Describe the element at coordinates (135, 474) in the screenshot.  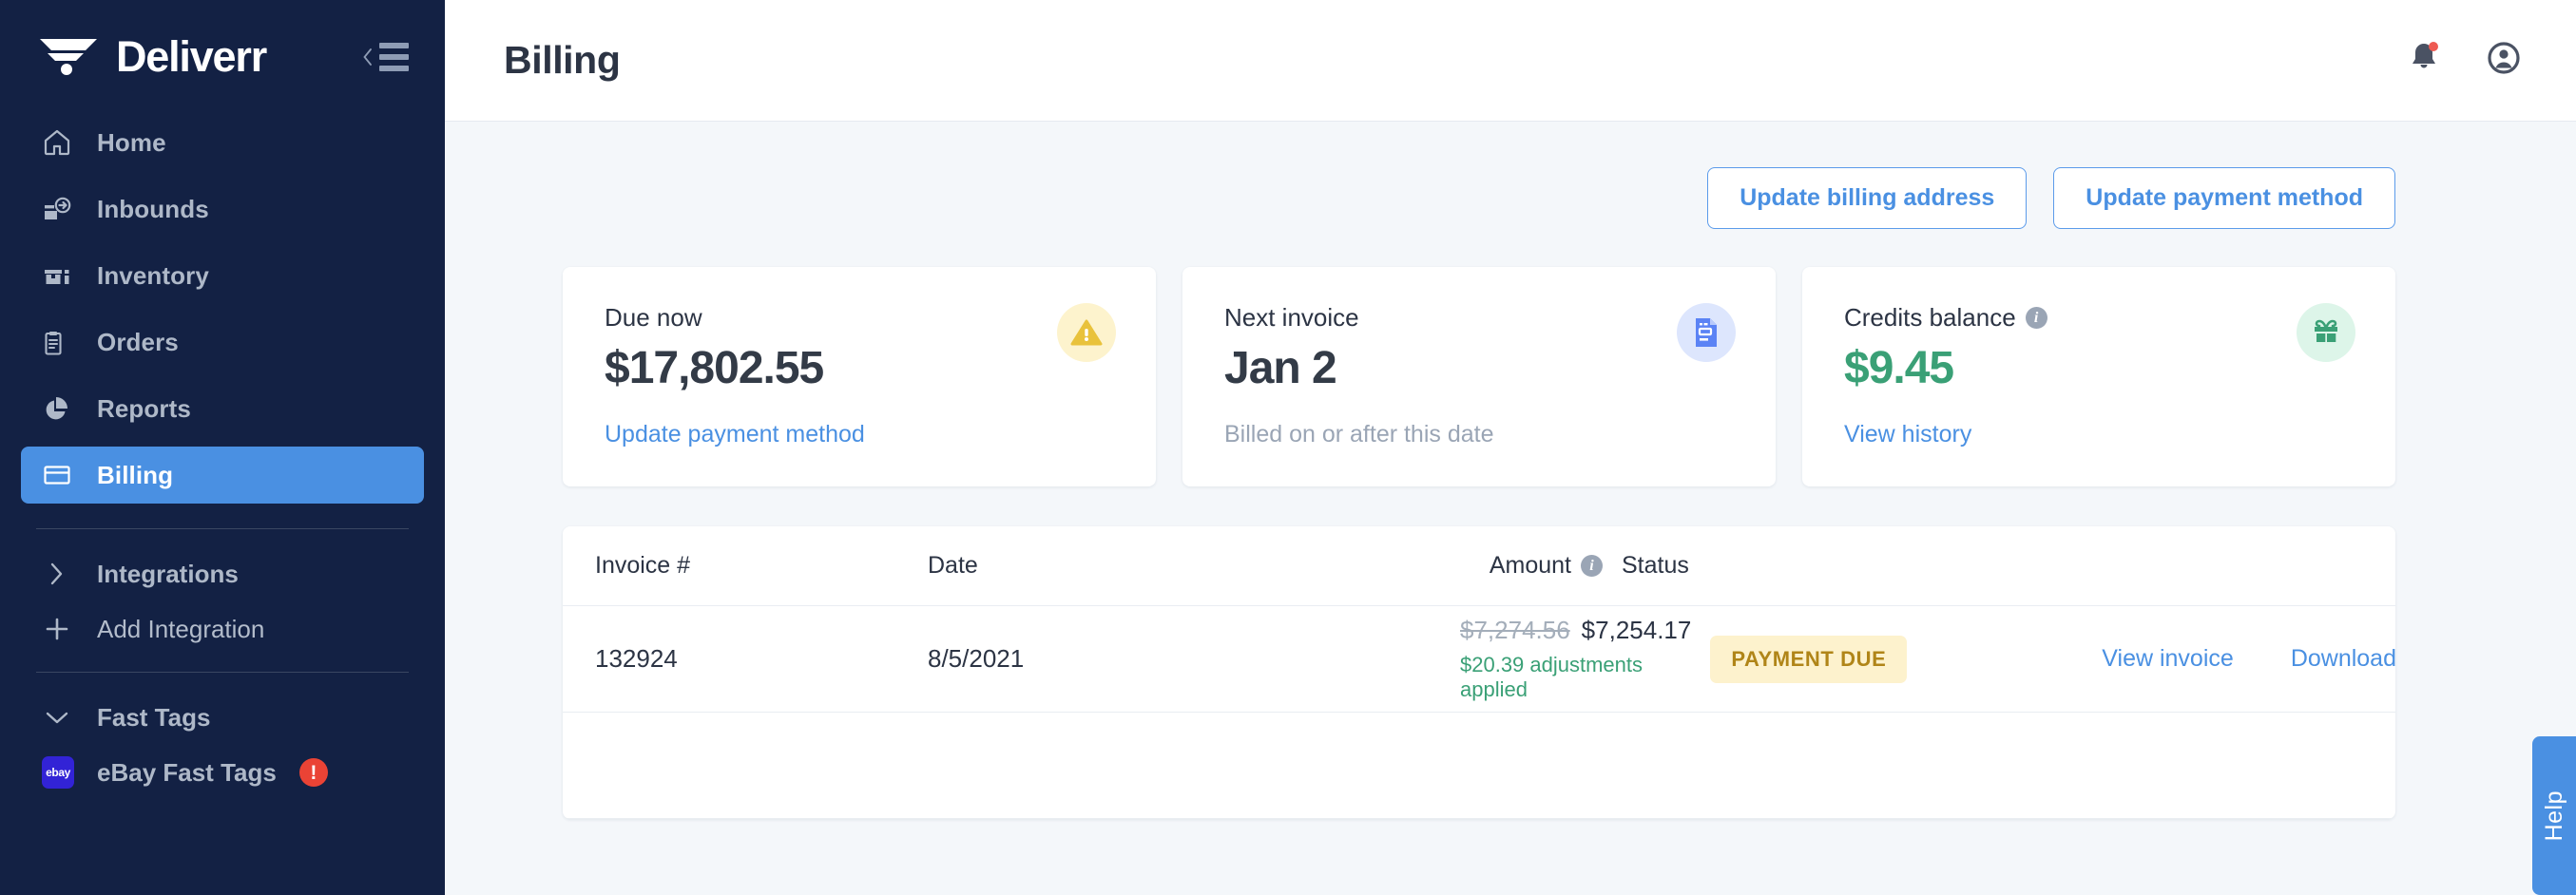
I see `sidebar-item-label: Billing` at that location.